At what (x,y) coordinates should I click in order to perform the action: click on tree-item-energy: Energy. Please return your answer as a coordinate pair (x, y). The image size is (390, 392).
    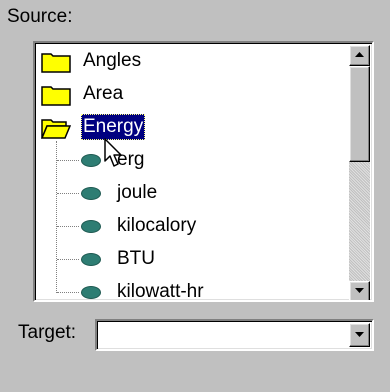
    Looking at the image, I should click on (194, 127).